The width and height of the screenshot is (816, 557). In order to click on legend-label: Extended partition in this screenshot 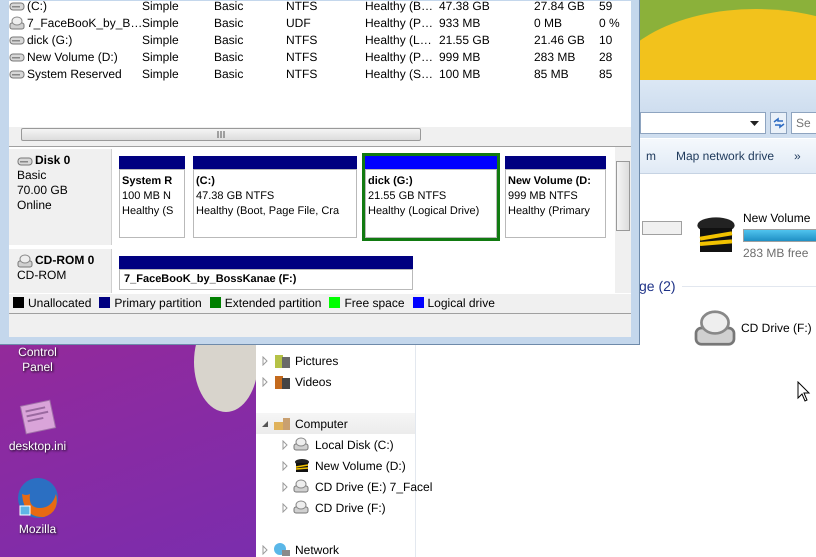, I will do `click(273, 303)`.